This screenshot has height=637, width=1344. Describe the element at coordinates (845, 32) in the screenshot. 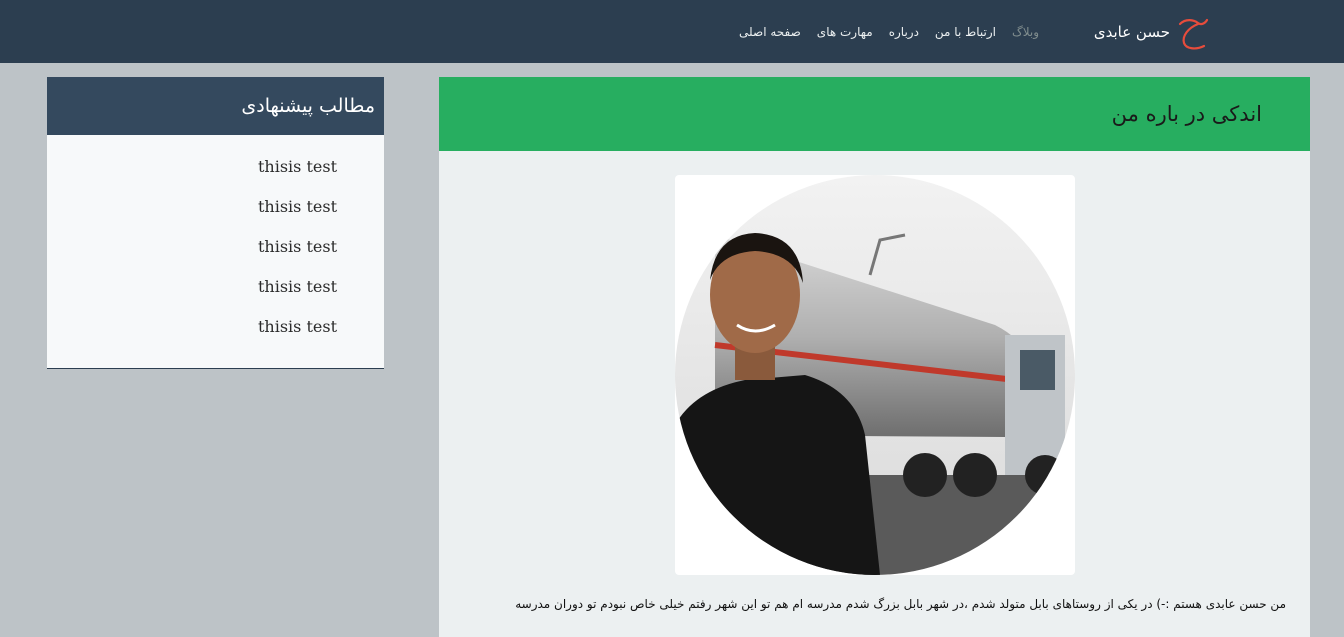

I see `nav-link-skills: مهارت های` at that location.